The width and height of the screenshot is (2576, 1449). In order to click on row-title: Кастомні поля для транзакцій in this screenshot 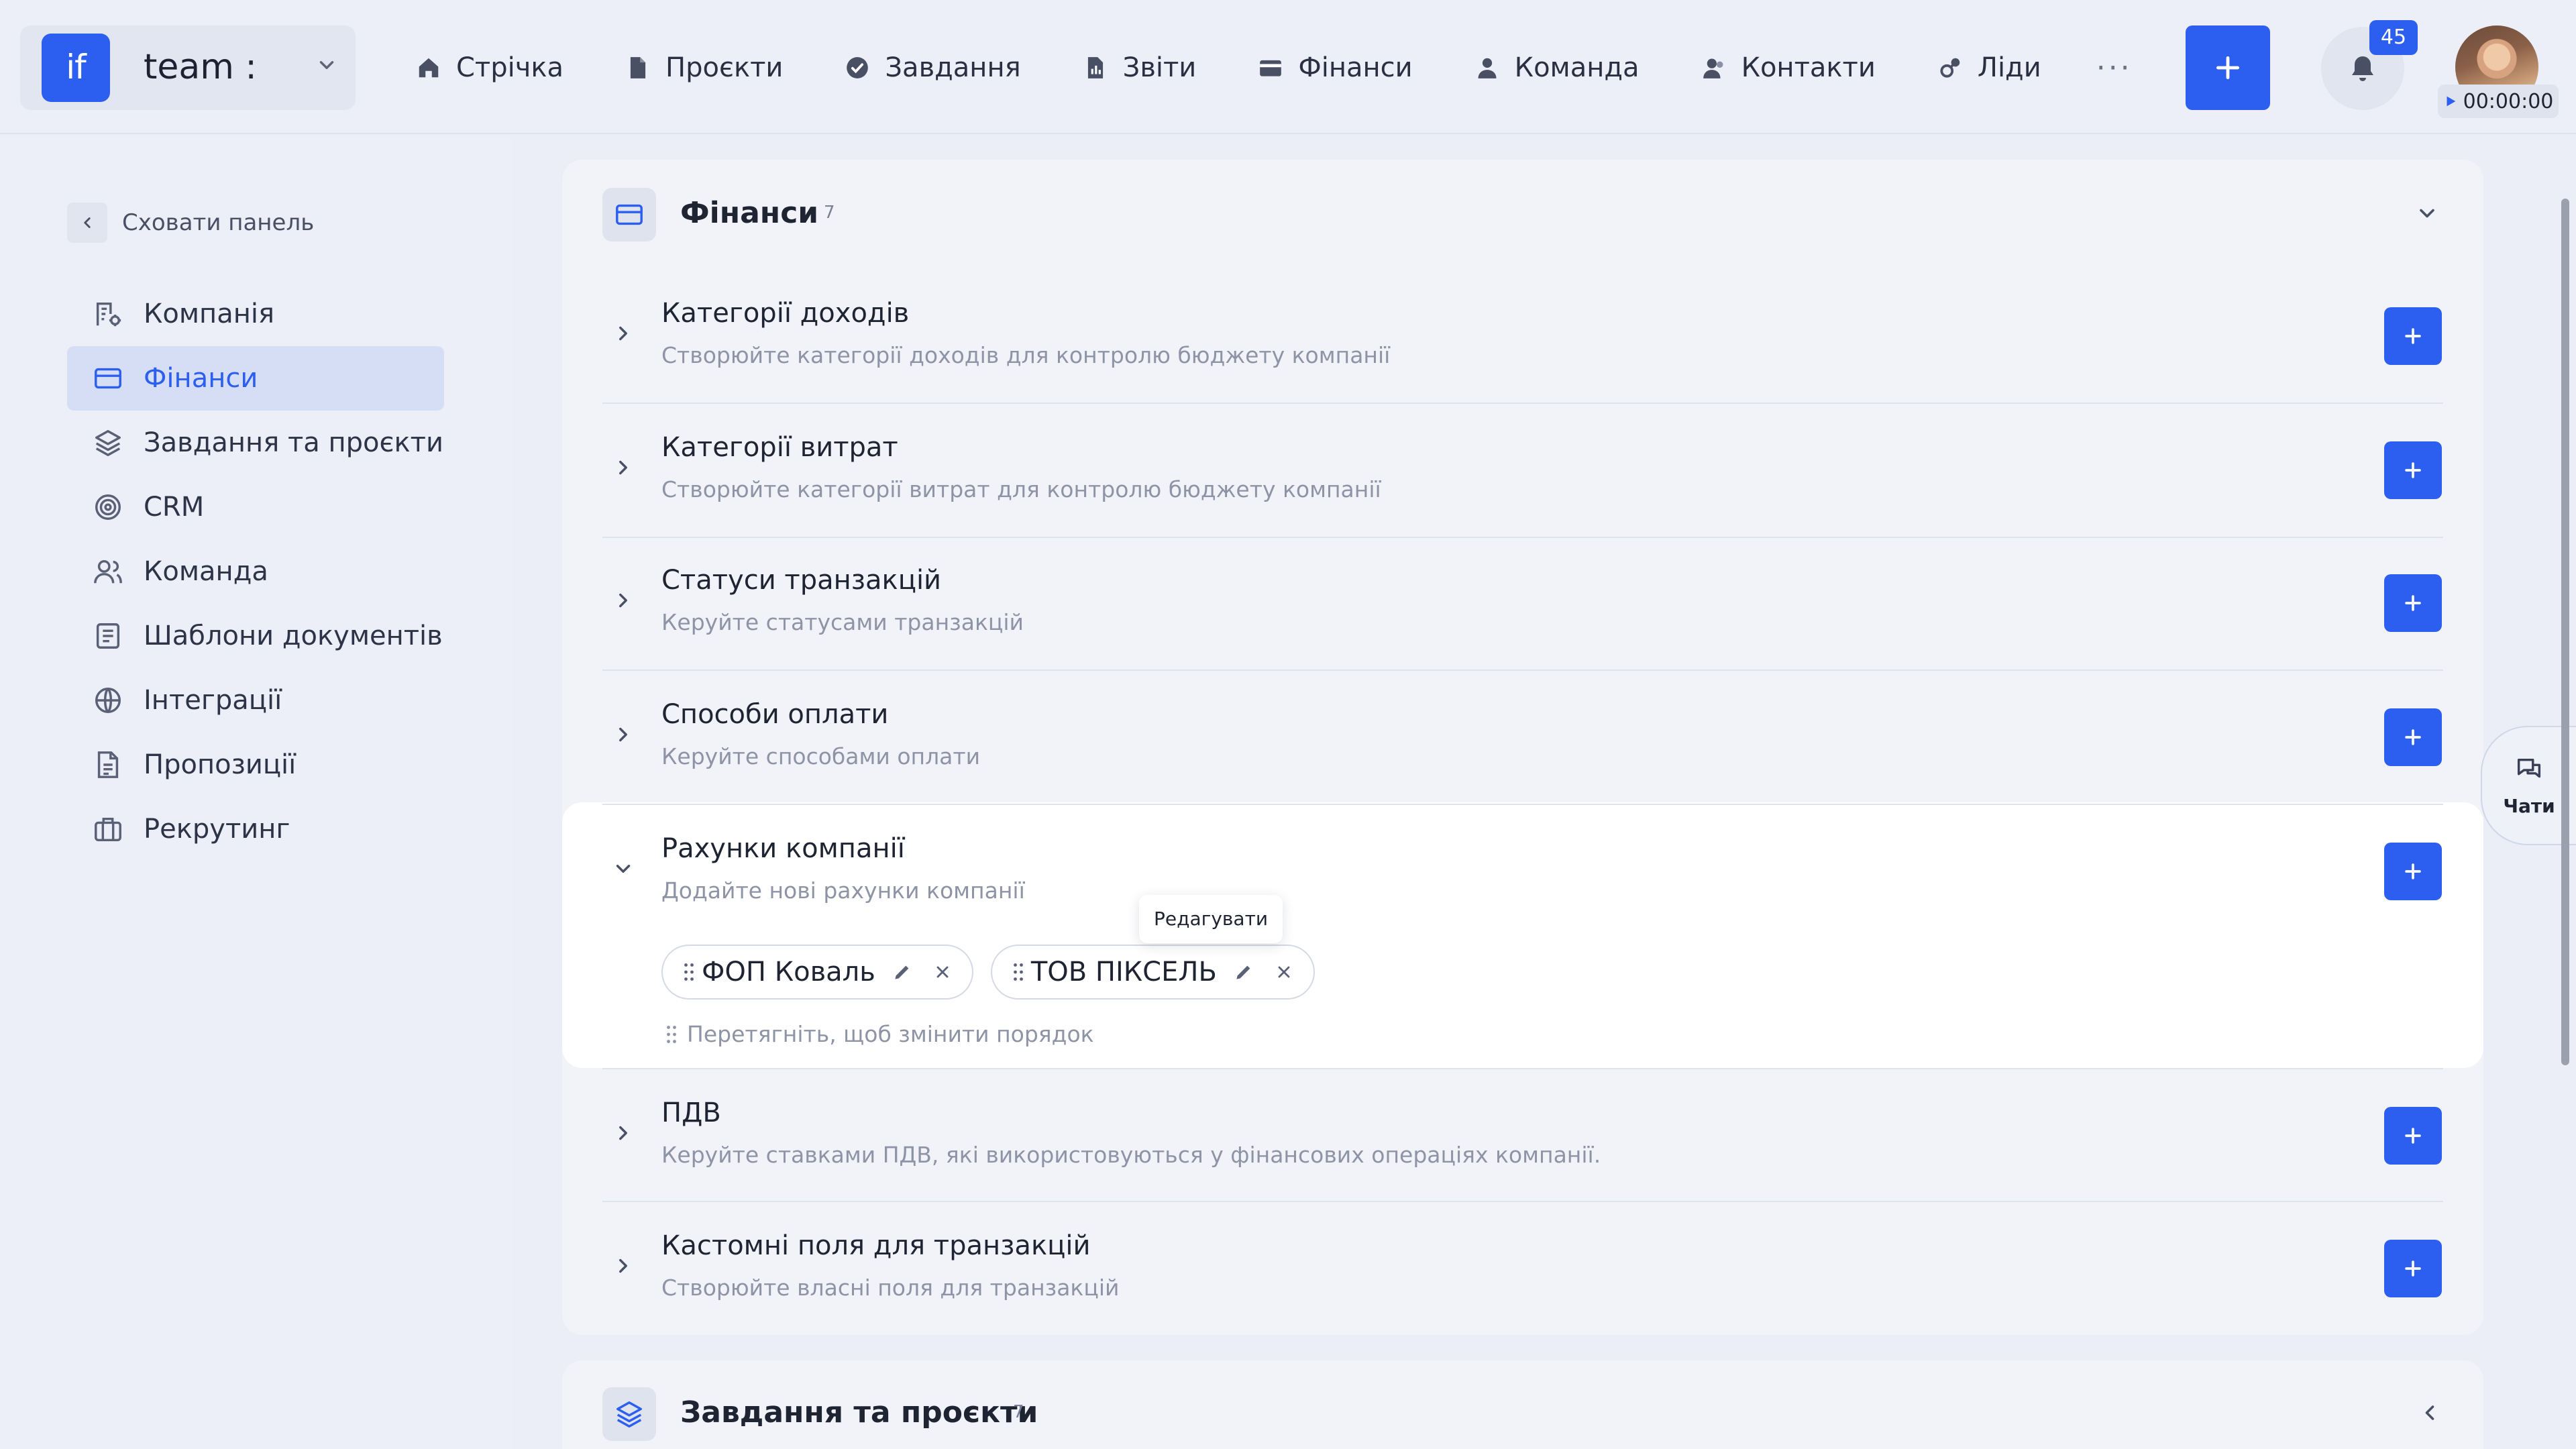, I will do `click(875, 1245)`.